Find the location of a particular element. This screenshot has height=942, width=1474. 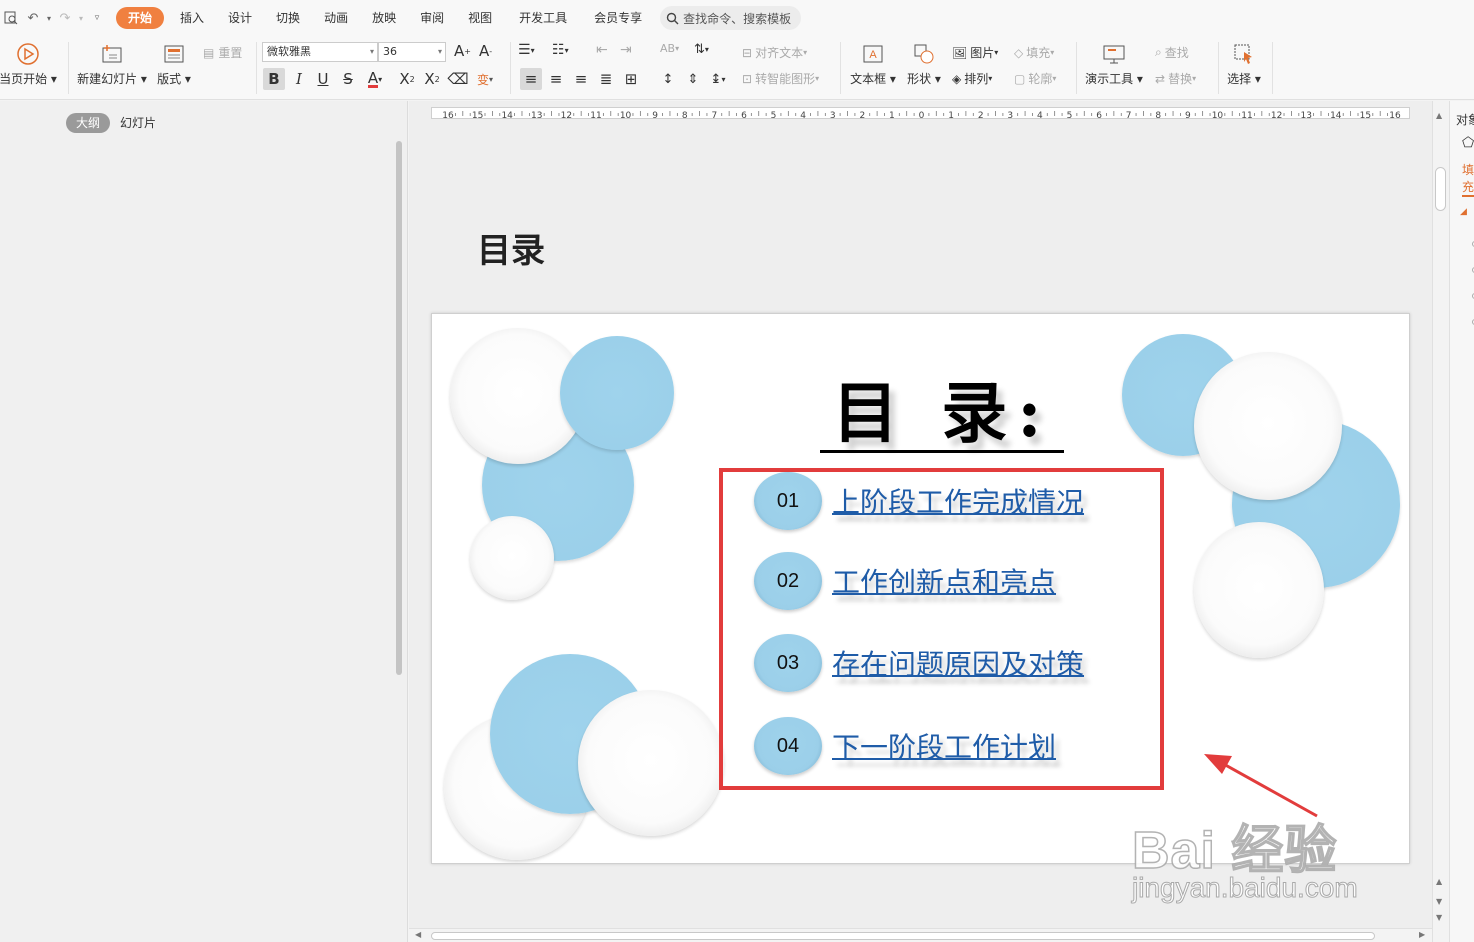

bullets-button: ☰ ▾ is located at coordinates (526, 50).